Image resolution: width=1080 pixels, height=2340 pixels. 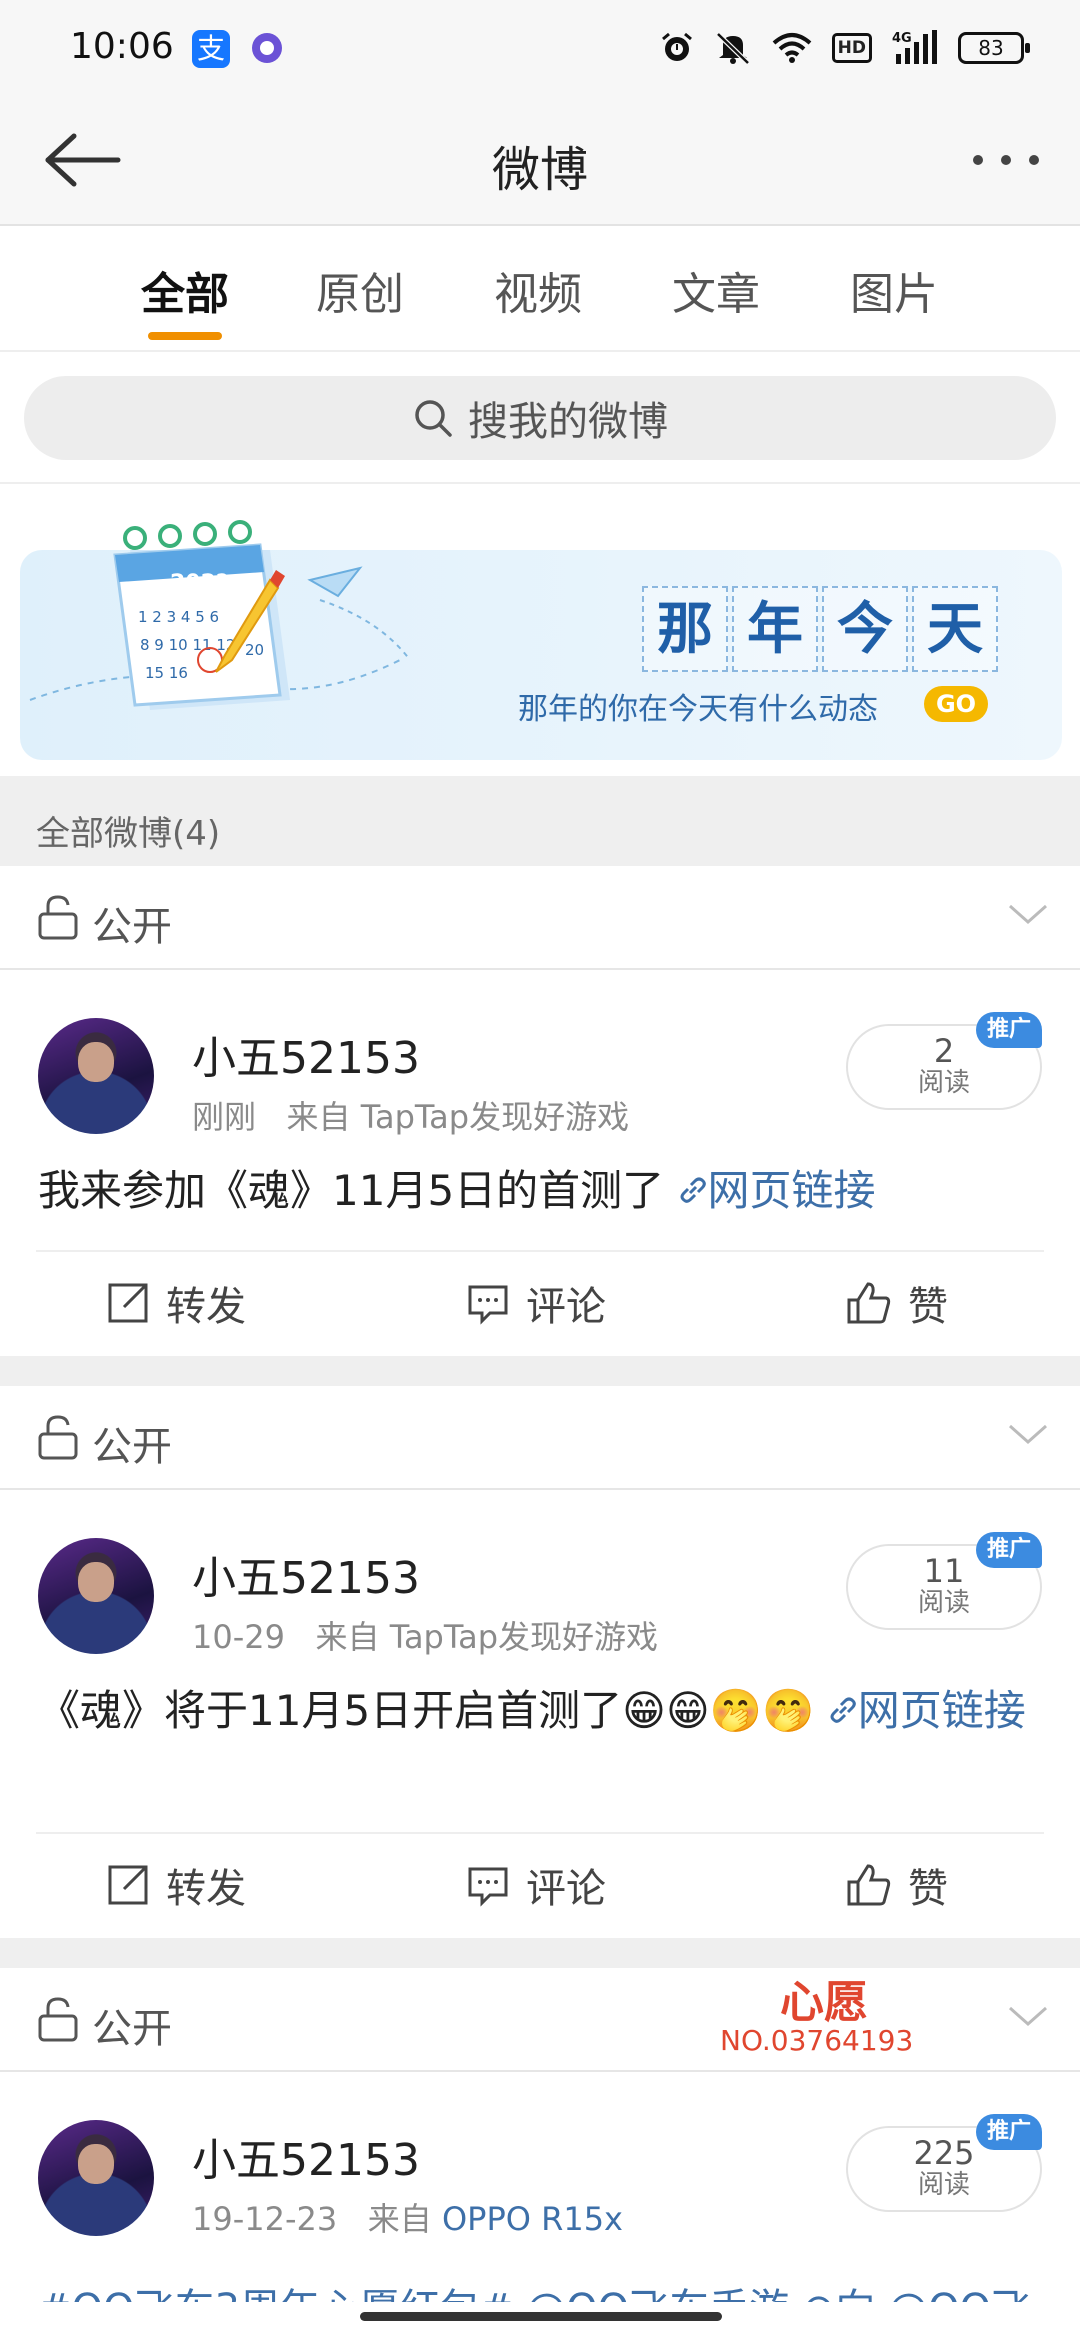 What do you see at coordinates (698, 709) in the screenshot?
I see `banner-subtitle: 那年的你在今天有什么动态` at bounding box center [698, 709].